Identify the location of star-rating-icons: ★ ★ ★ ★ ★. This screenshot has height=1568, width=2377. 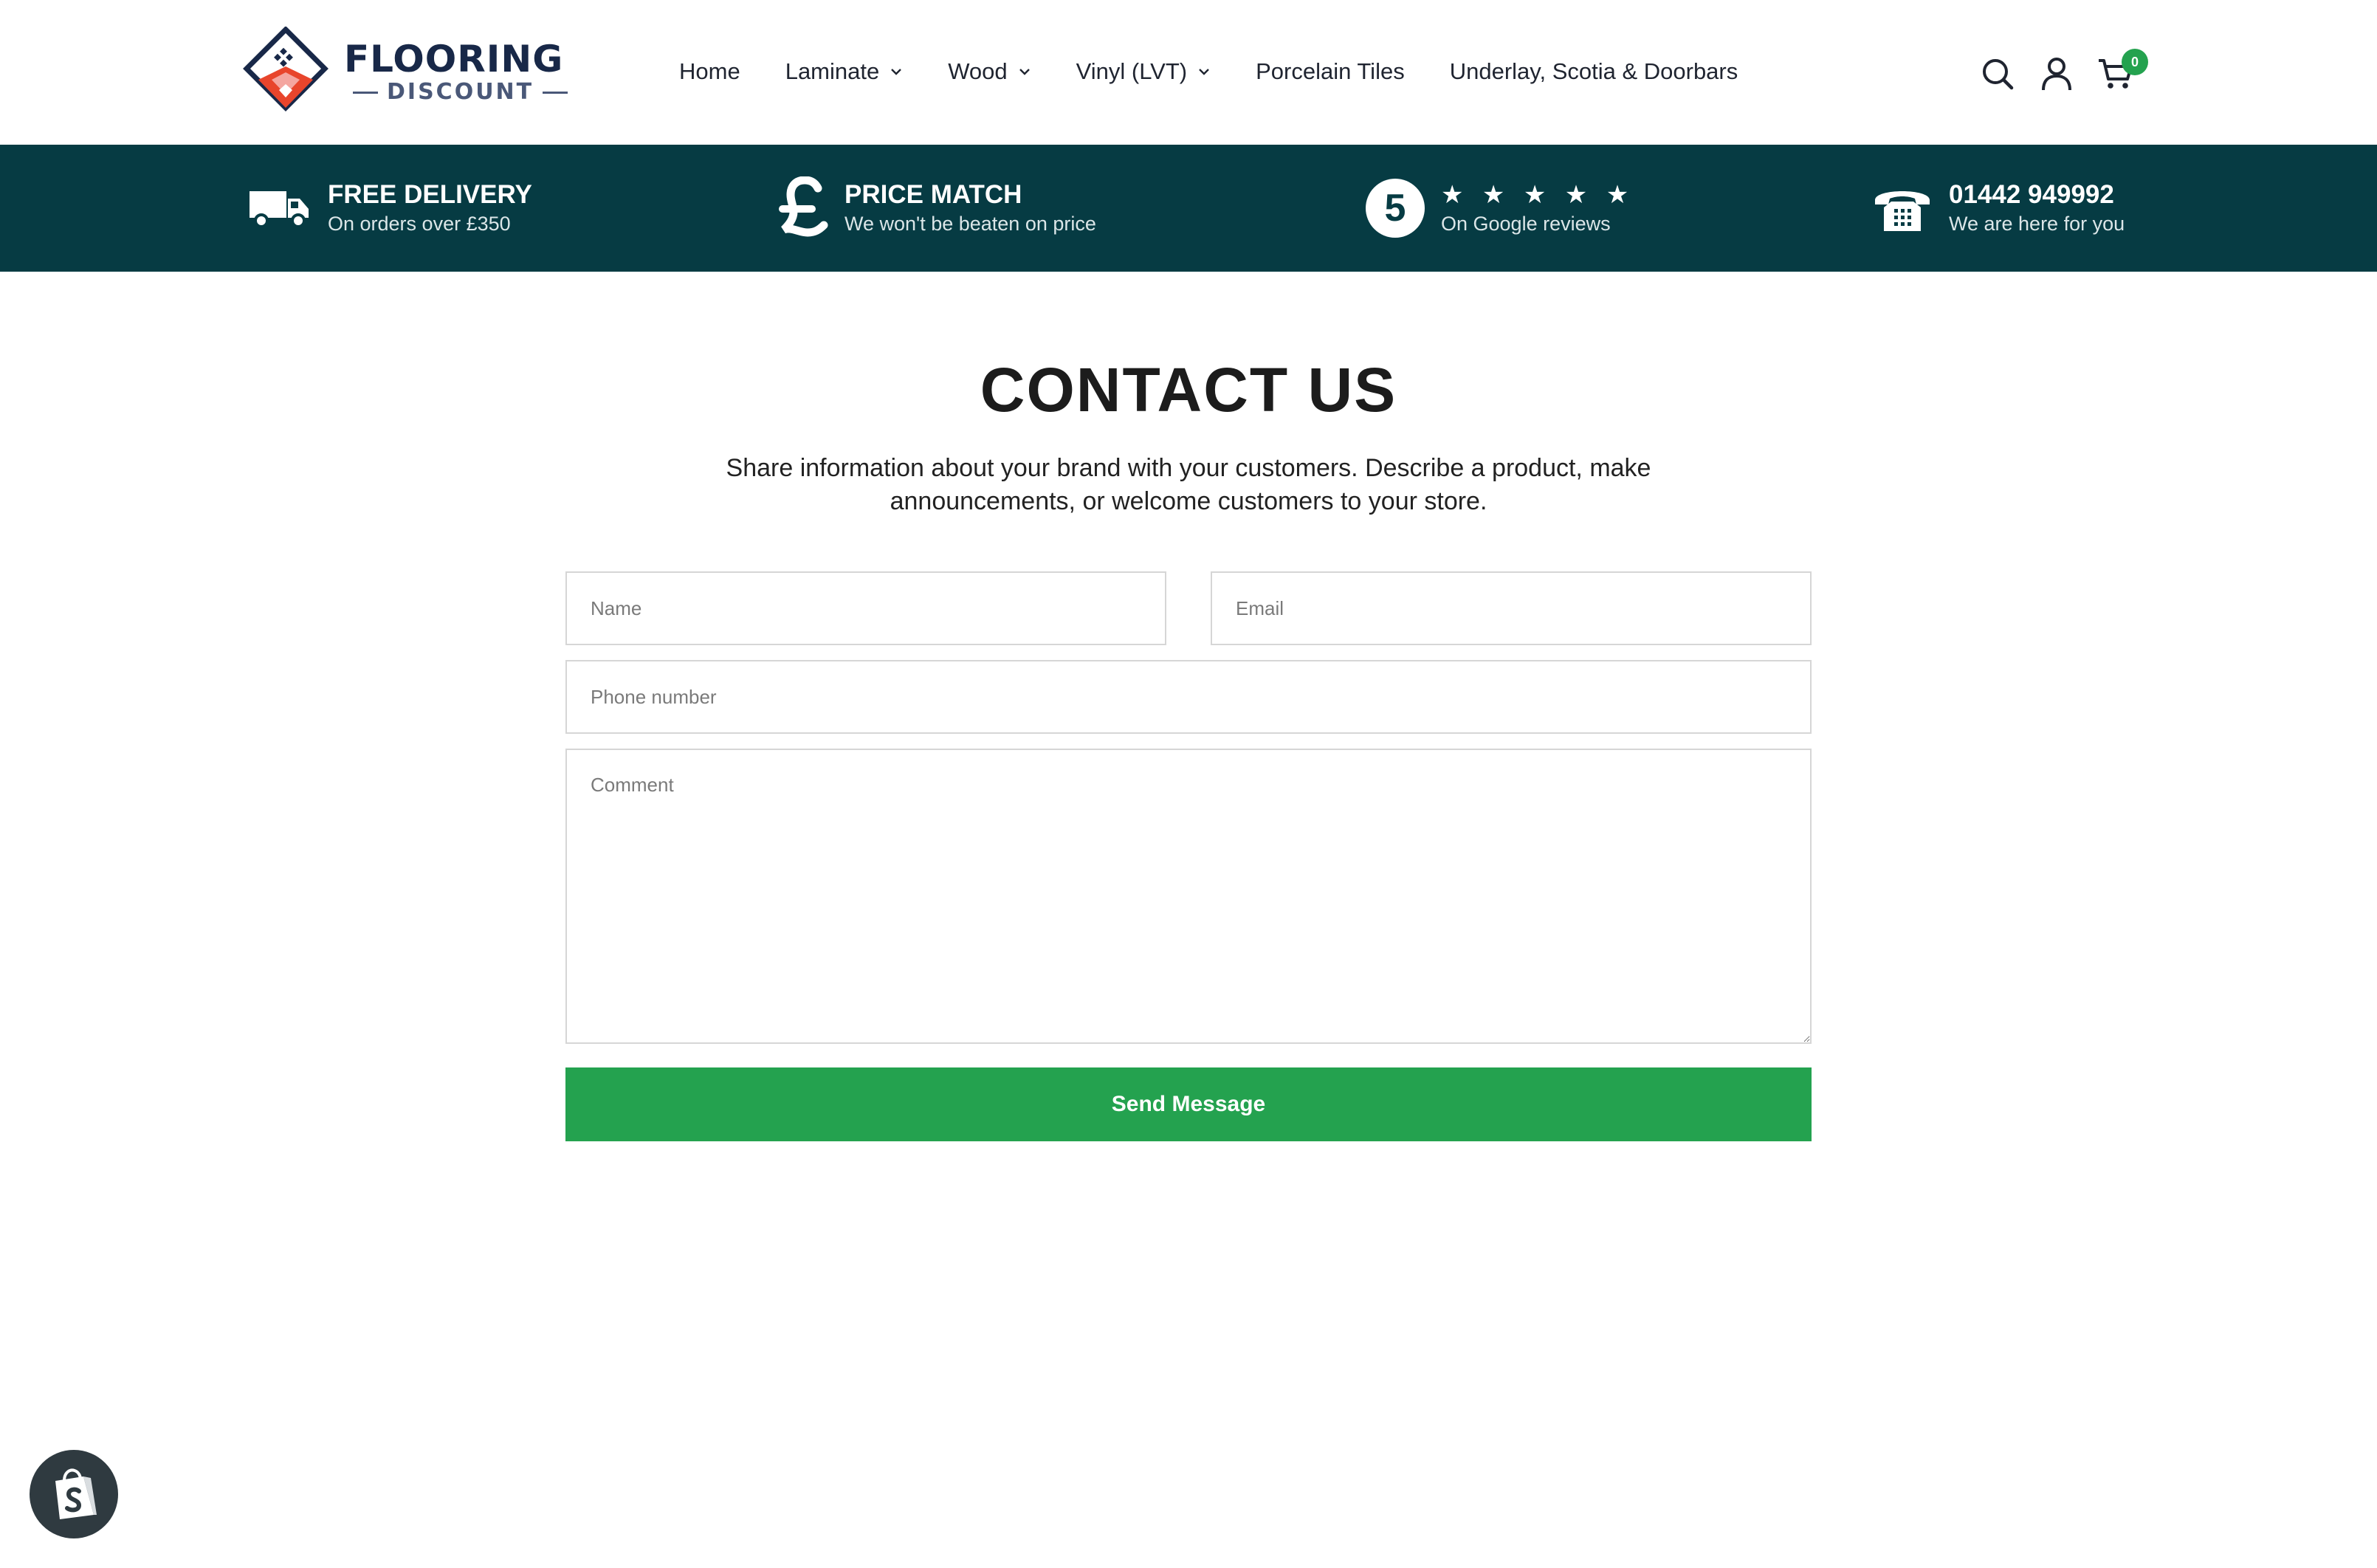
(1538, 195).